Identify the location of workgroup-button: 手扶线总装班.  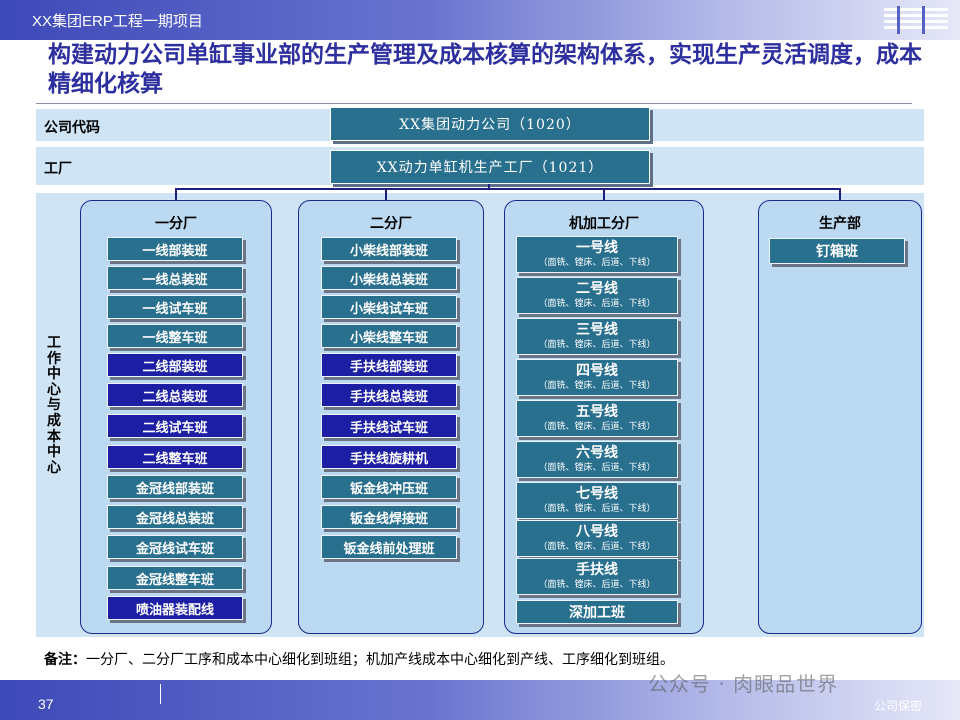
(389, 395).